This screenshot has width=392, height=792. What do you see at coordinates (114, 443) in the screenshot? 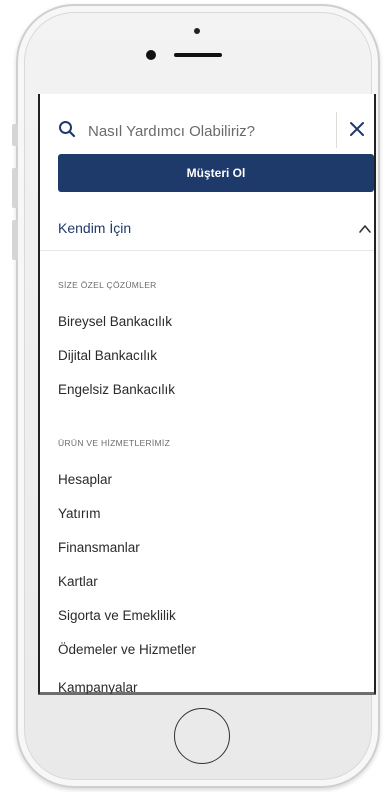
I see `group-title-urun-hizmet: ÜRÜN VE HİZMETLERİMİZ` at bounding box center [114, 443].